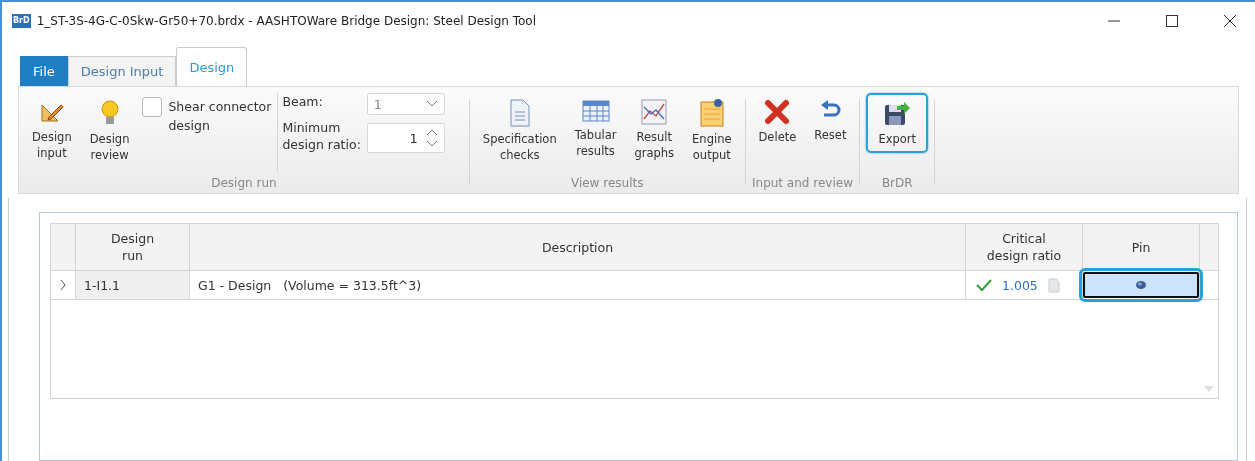 This screenshot has height=461, width=1255. I want to click on ribbon-button: Delete, so click(777, 122).